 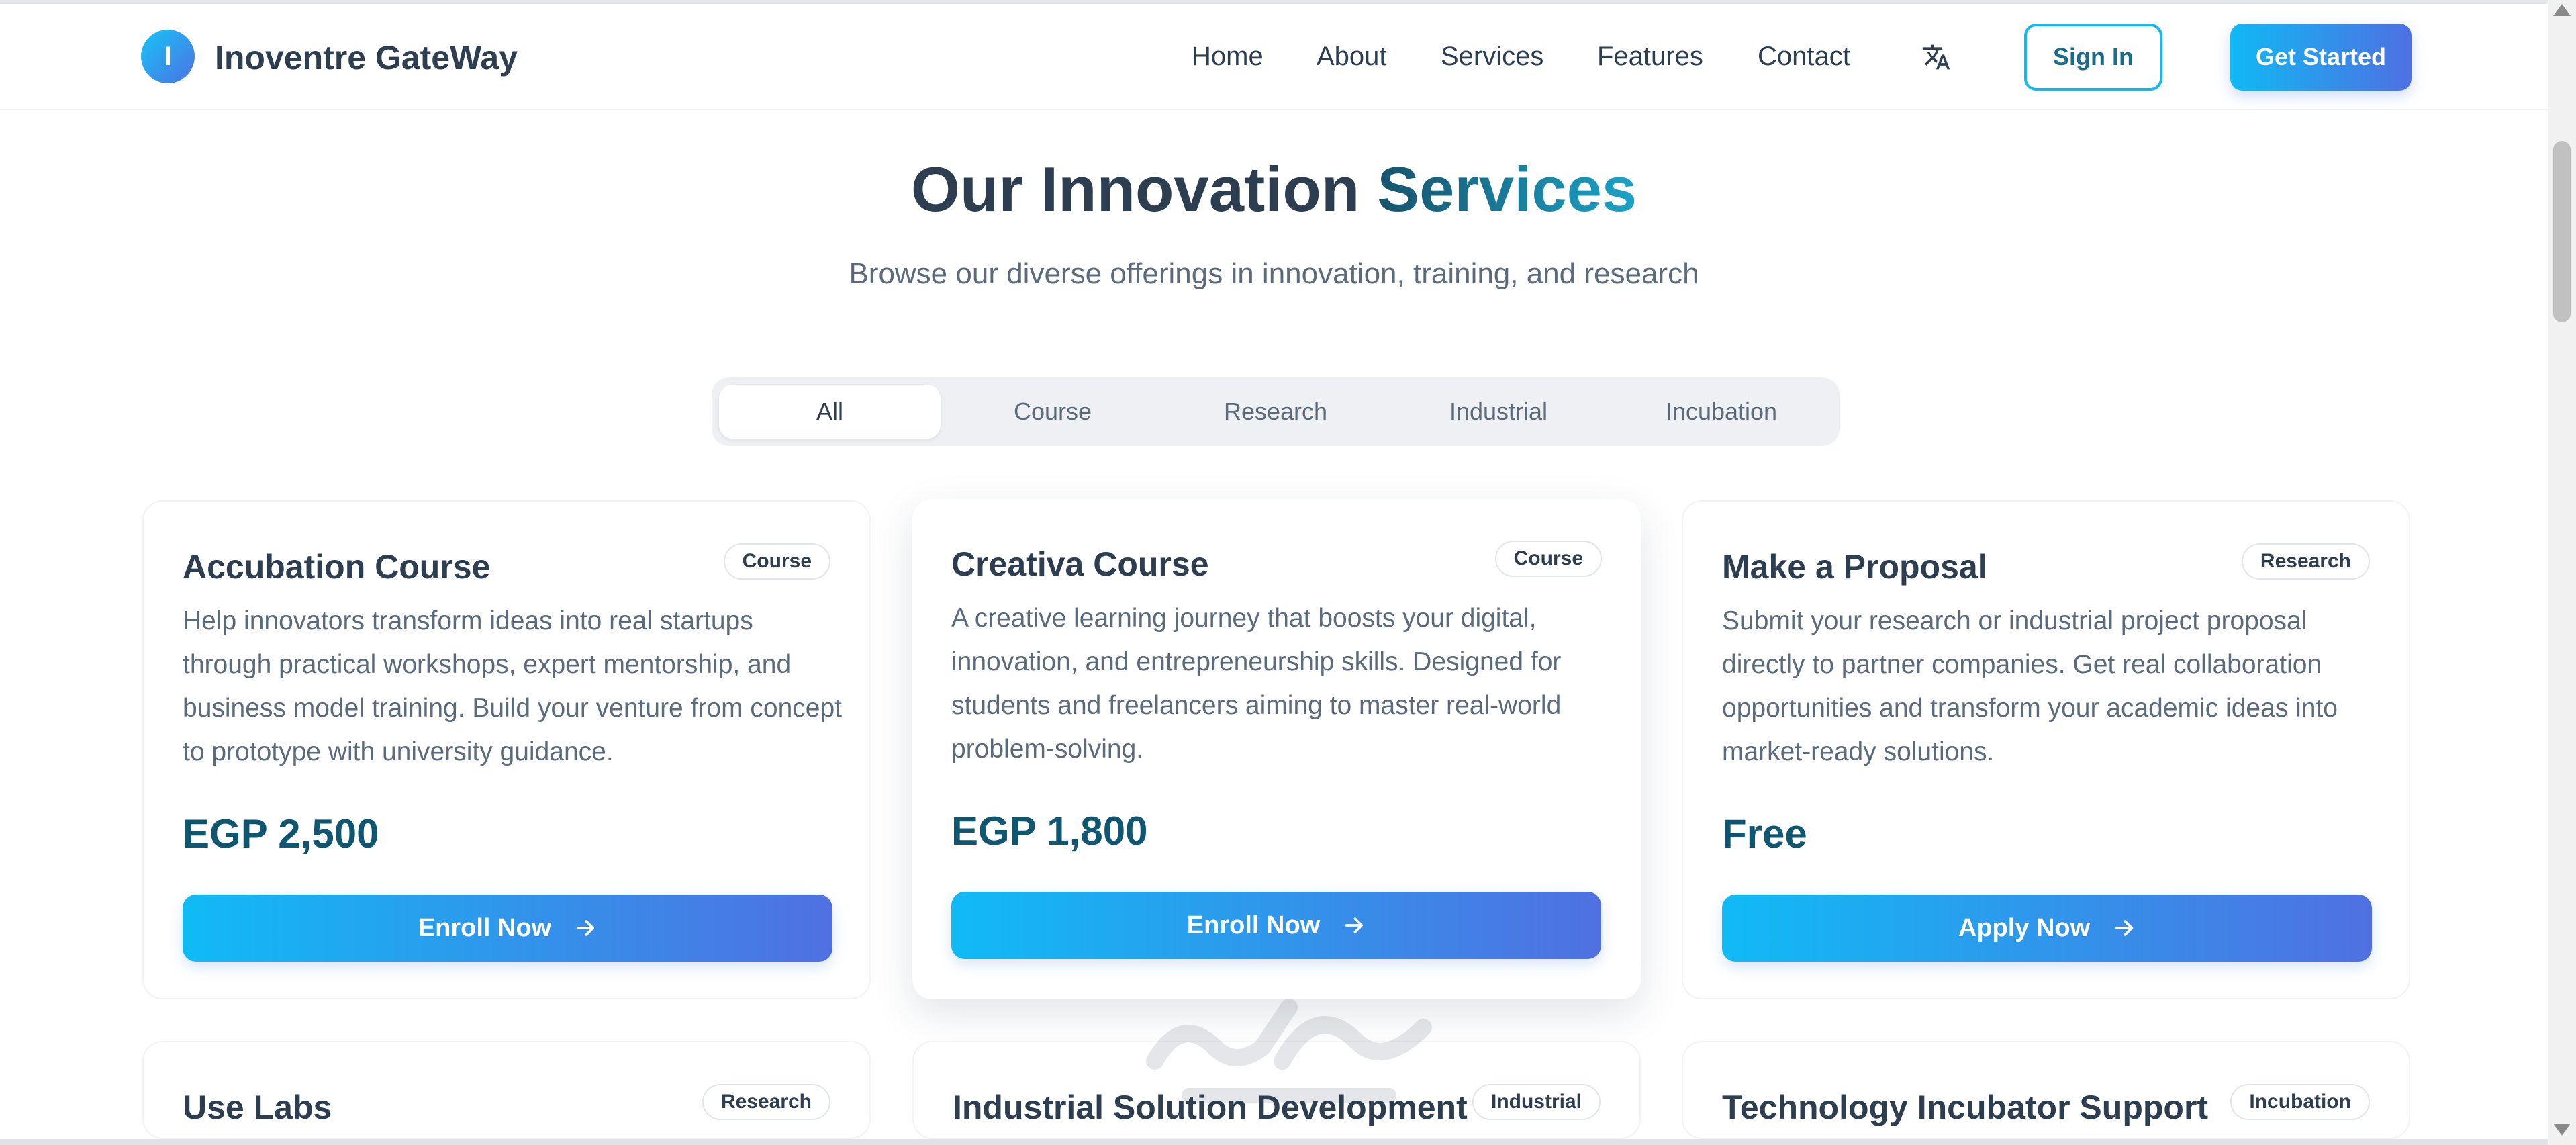 What do you see at coordinates (1227, 57) in the screenshot?
I see `nav-home: Home` at bounding box center [1227, 57].